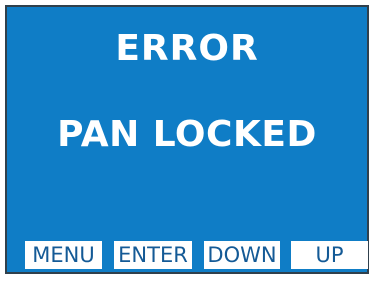 This screenshot has width=376, height=282. What do you see at coordinates (242, 255) in the screenshot?
I see `down-button: DOWN` at bounding box center [242, 255].